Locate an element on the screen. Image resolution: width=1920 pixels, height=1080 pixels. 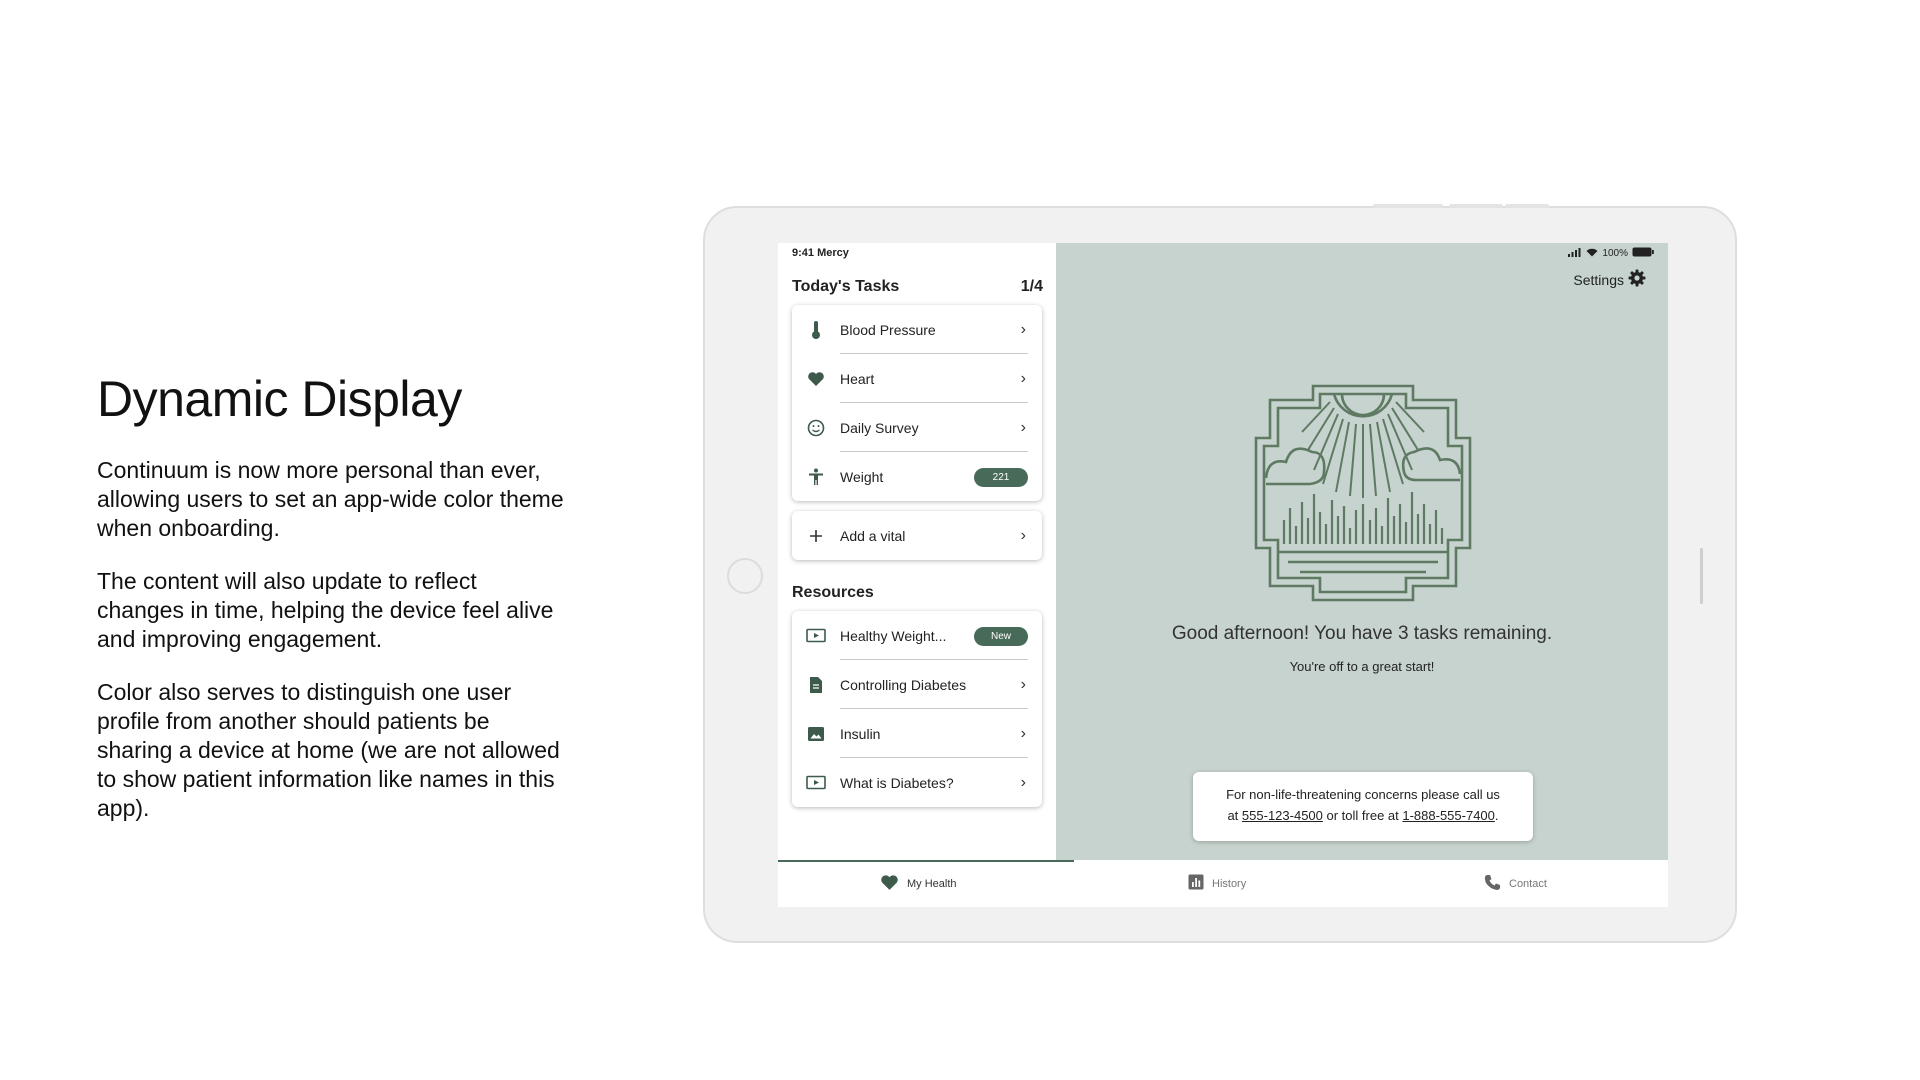
tab-history: History is located at coordinates (1217, 883).